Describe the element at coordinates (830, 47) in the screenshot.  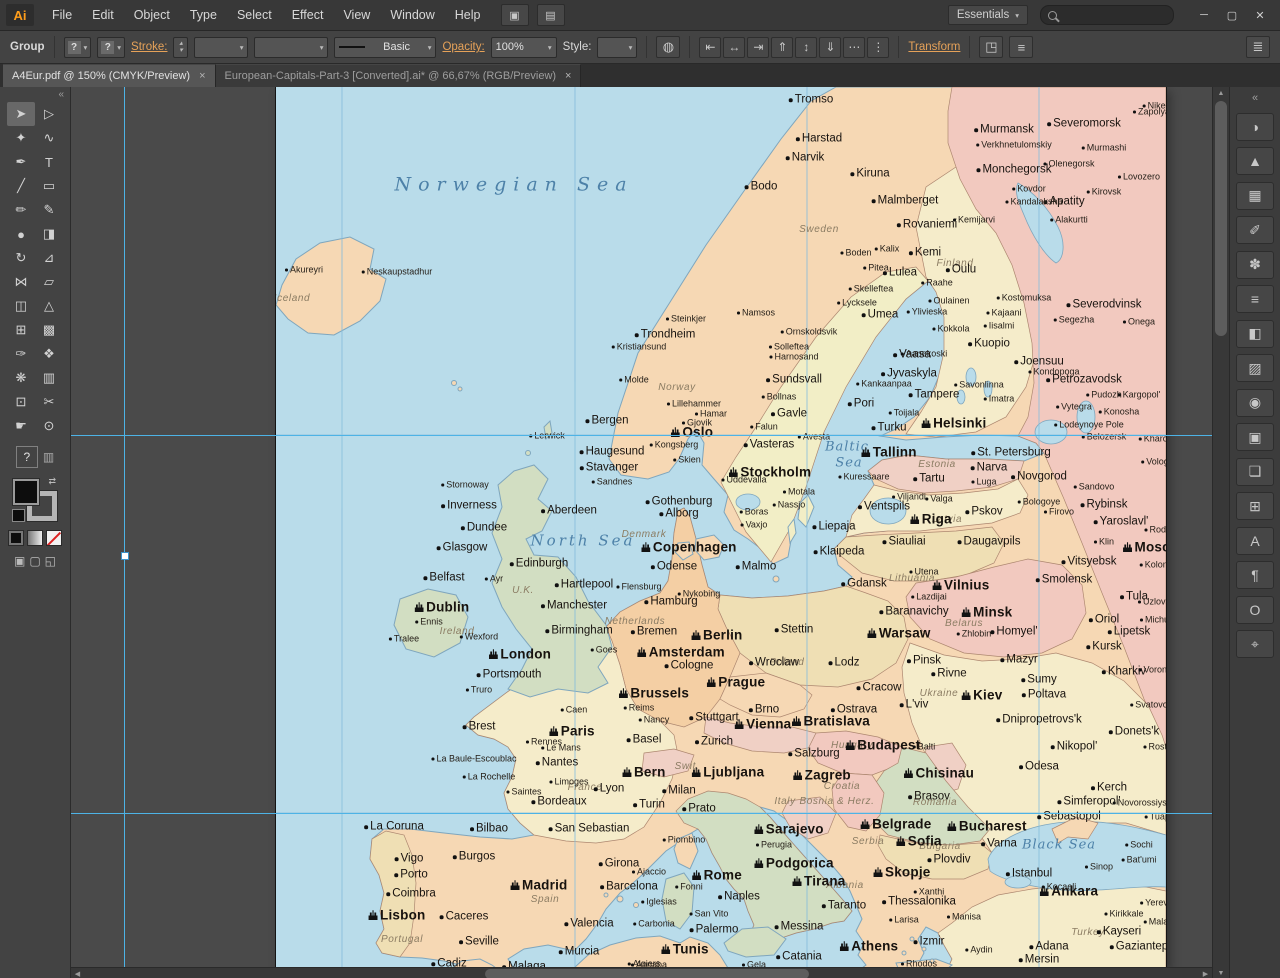
I see `align-bottom-icon: ⇓` at that location.